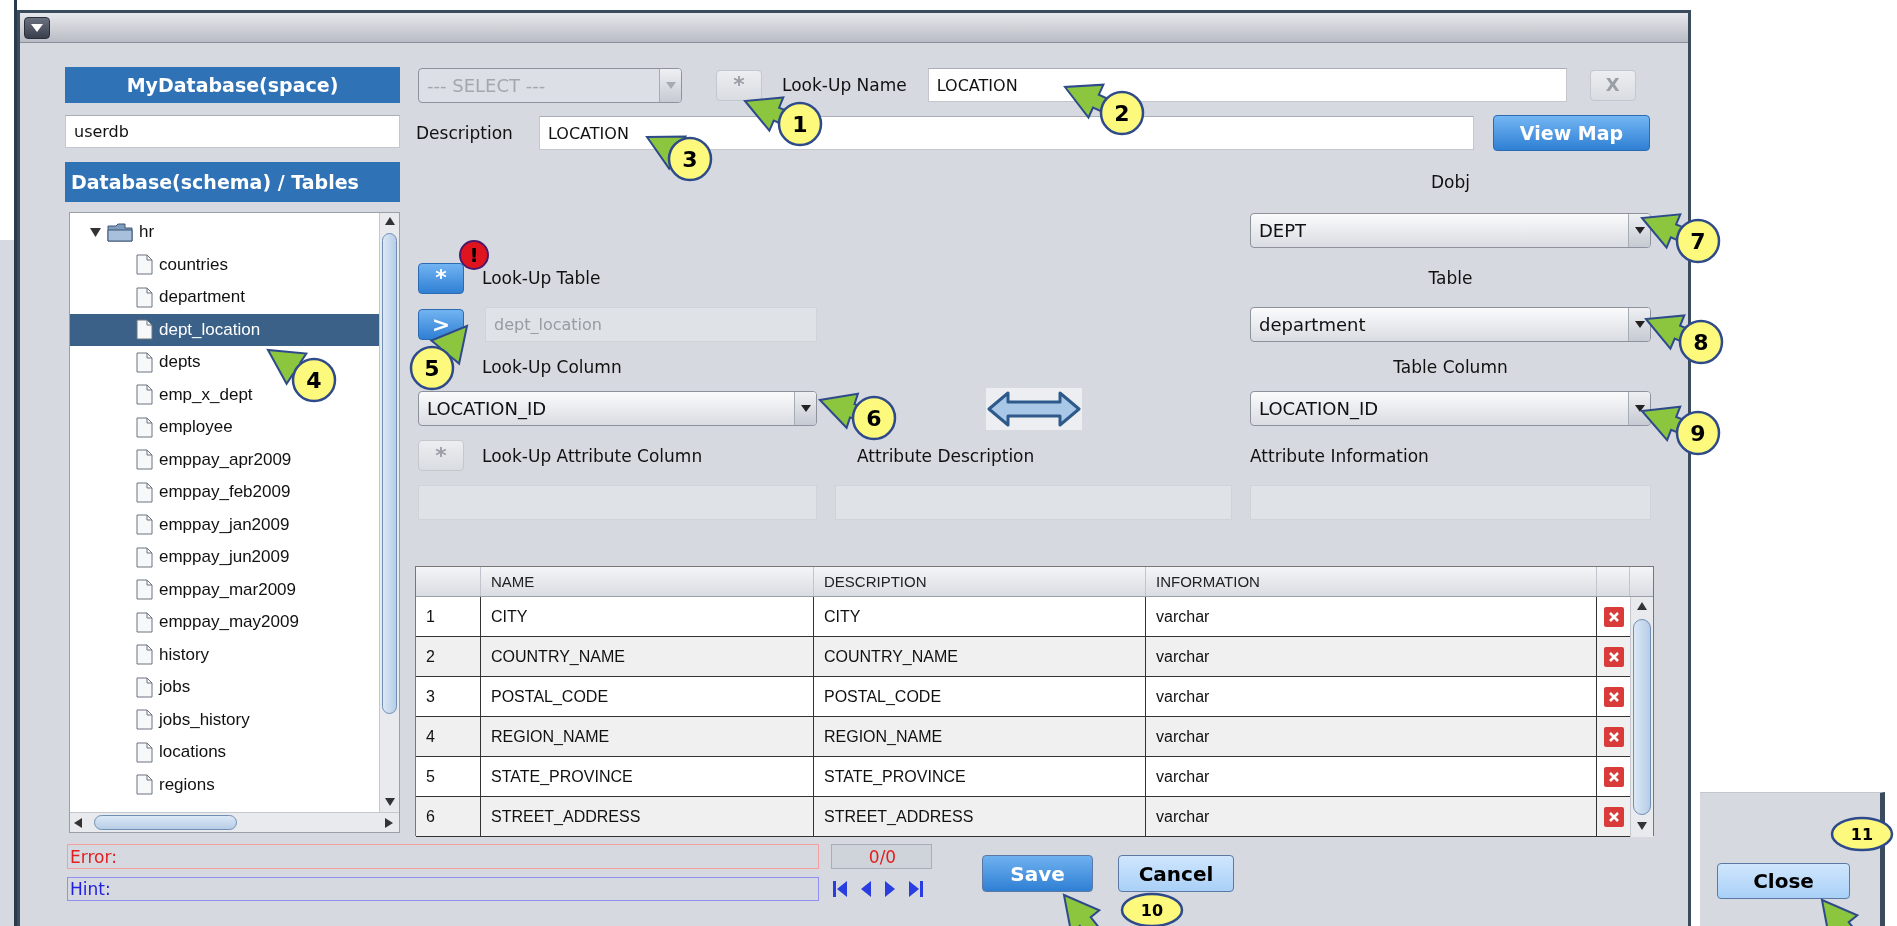  Describe the element at coordinates (232, 85) in the screenshot. I see `panel-header: MyDatabase(space)` at that location.